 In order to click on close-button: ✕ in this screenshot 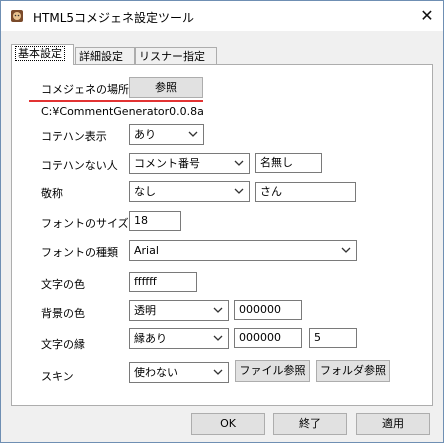, I will do `click(427, 16)`.